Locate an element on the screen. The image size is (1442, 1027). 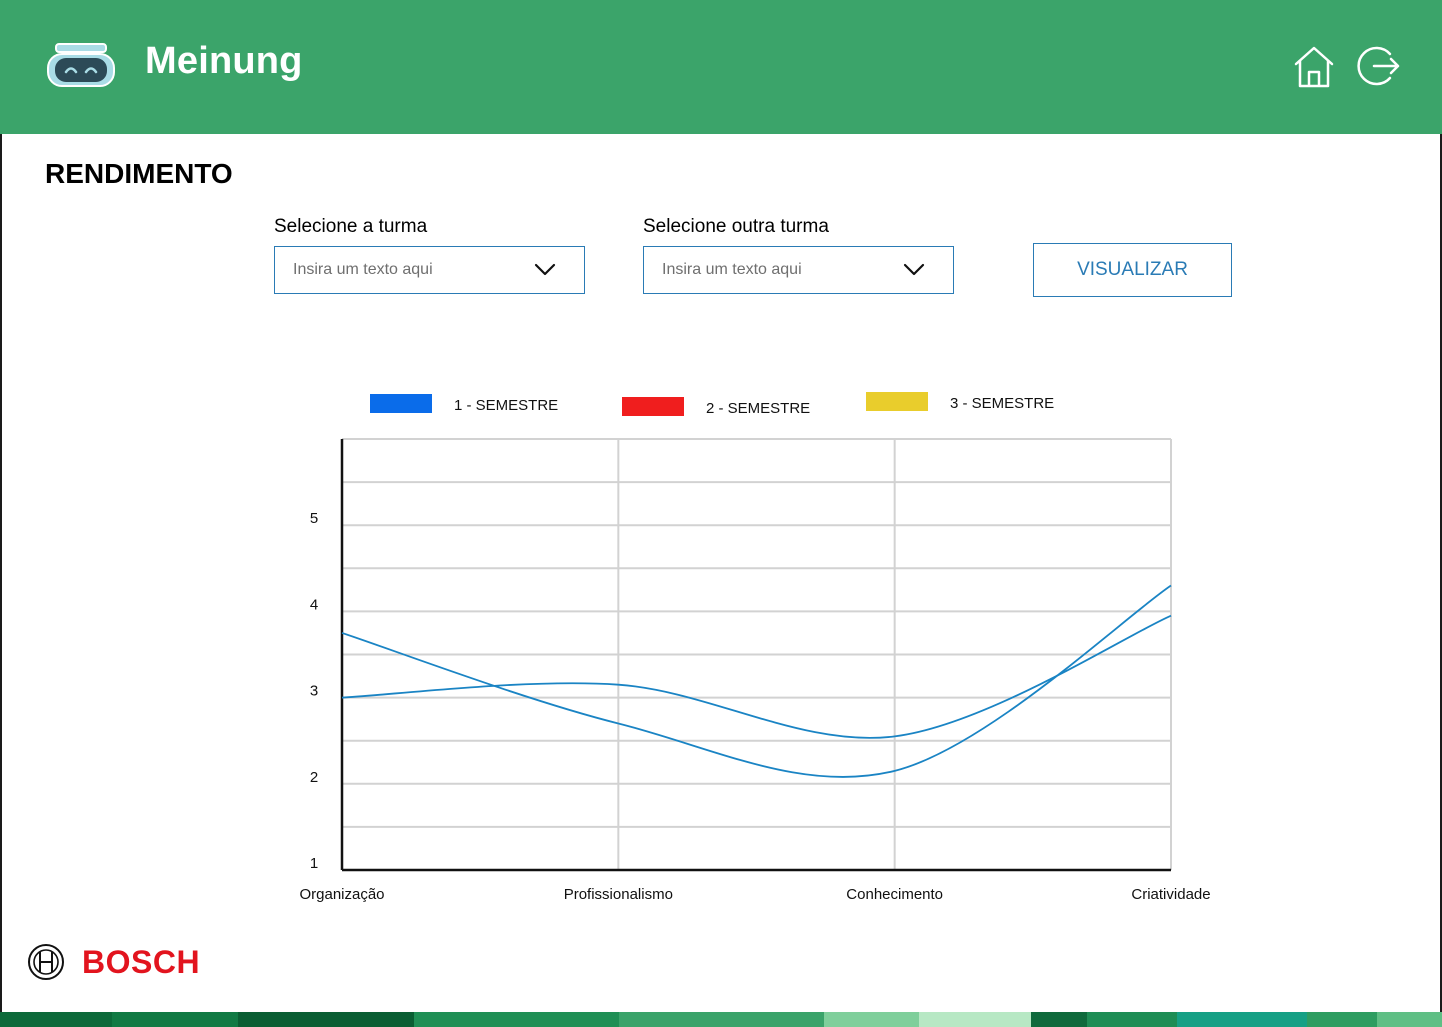
outra-turma-select-placeholder: Insira um texto aqui is located at coordinates (732, 269).